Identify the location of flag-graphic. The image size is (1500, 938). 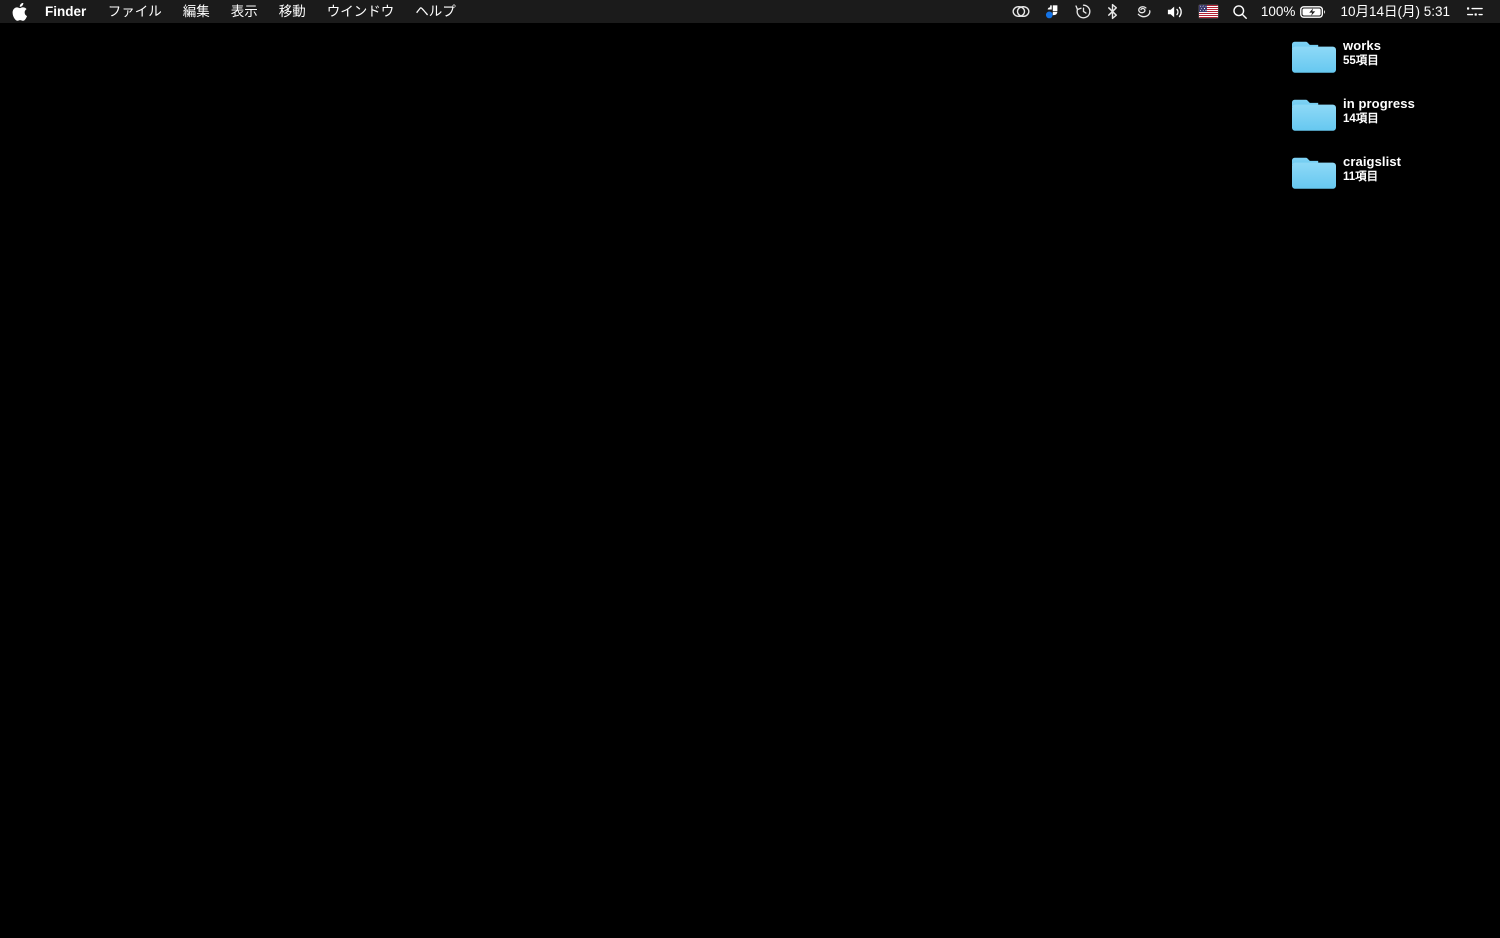
(1208, 11).